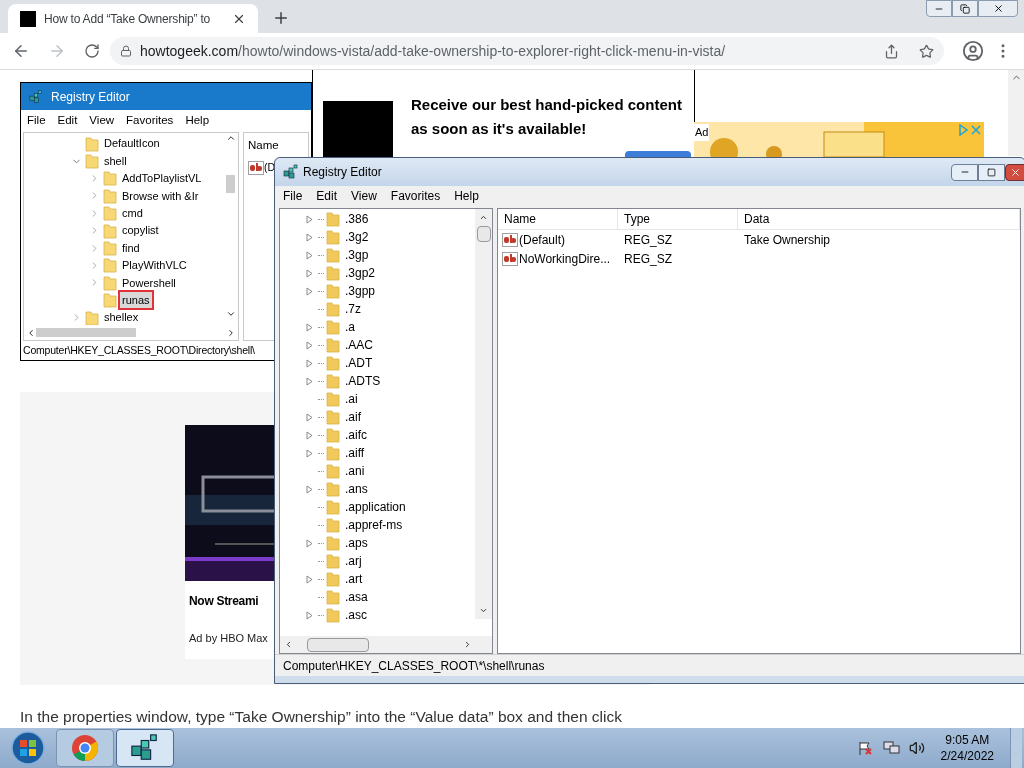 The width and height of the screenshot is (1024, 768). Describe the element at coordinates (542, 240) in the screenshot. I see `value-name: (Default)` at that location.